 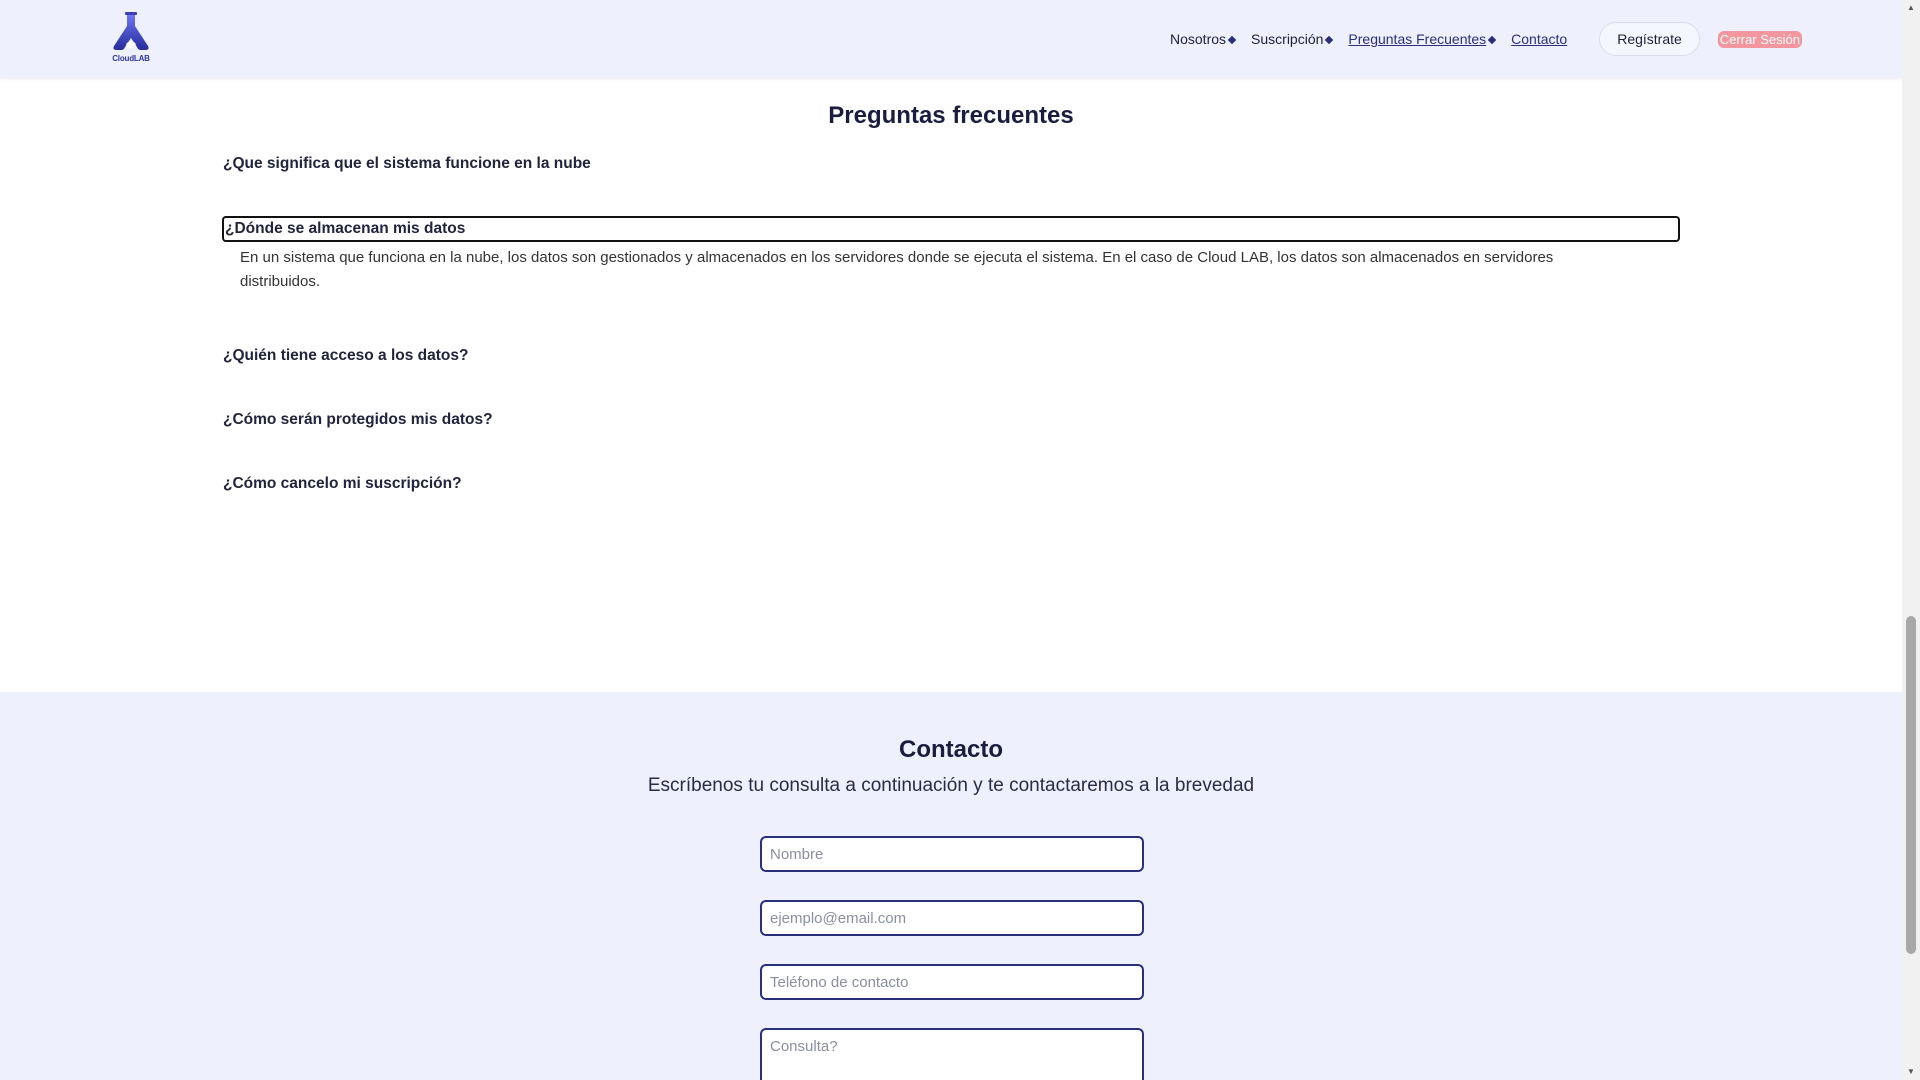 I want to click on faq-title: Preguntas frecuentes, so click(x=951, y=115).